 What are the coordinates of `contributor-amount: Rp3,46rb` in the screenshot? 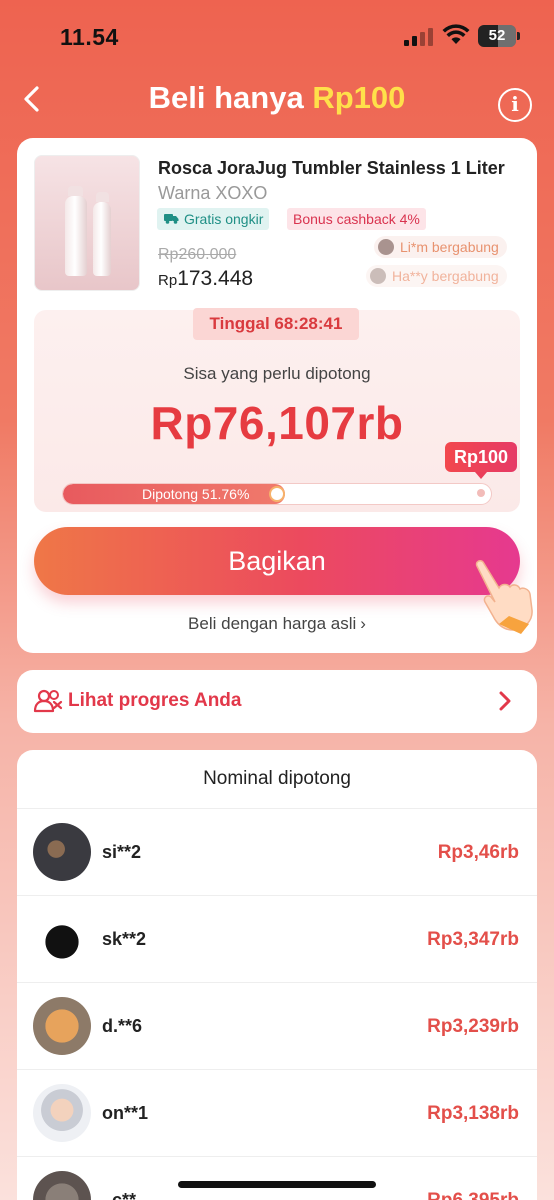 It's located at (478, 852).